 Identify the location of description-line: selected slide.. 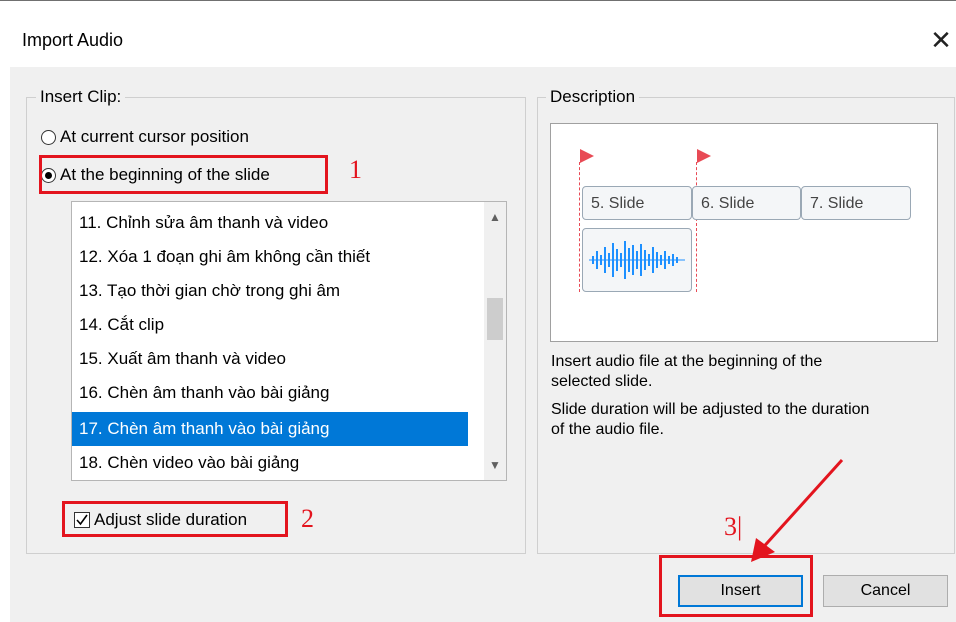
(602, 381).